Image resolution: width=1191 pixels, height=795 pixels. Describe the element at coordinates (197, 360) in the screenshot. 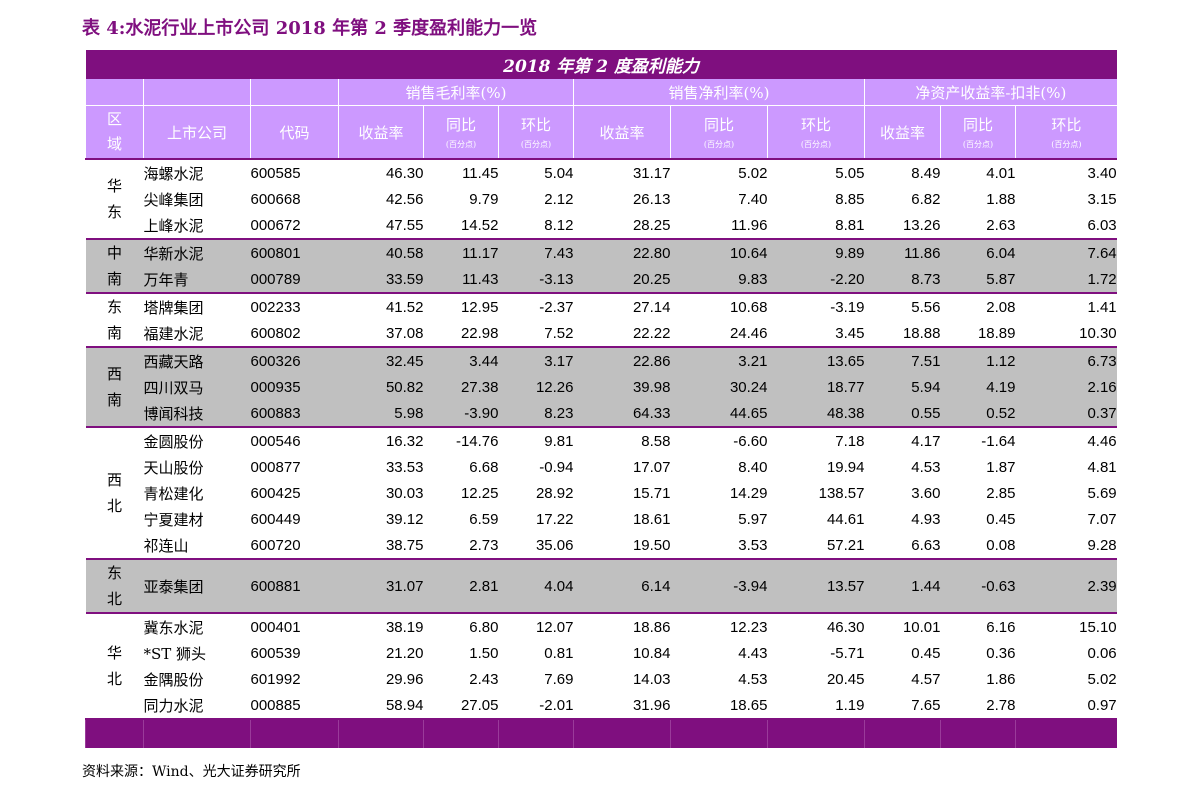

I see `company-cell: 西藏天路` at that location.